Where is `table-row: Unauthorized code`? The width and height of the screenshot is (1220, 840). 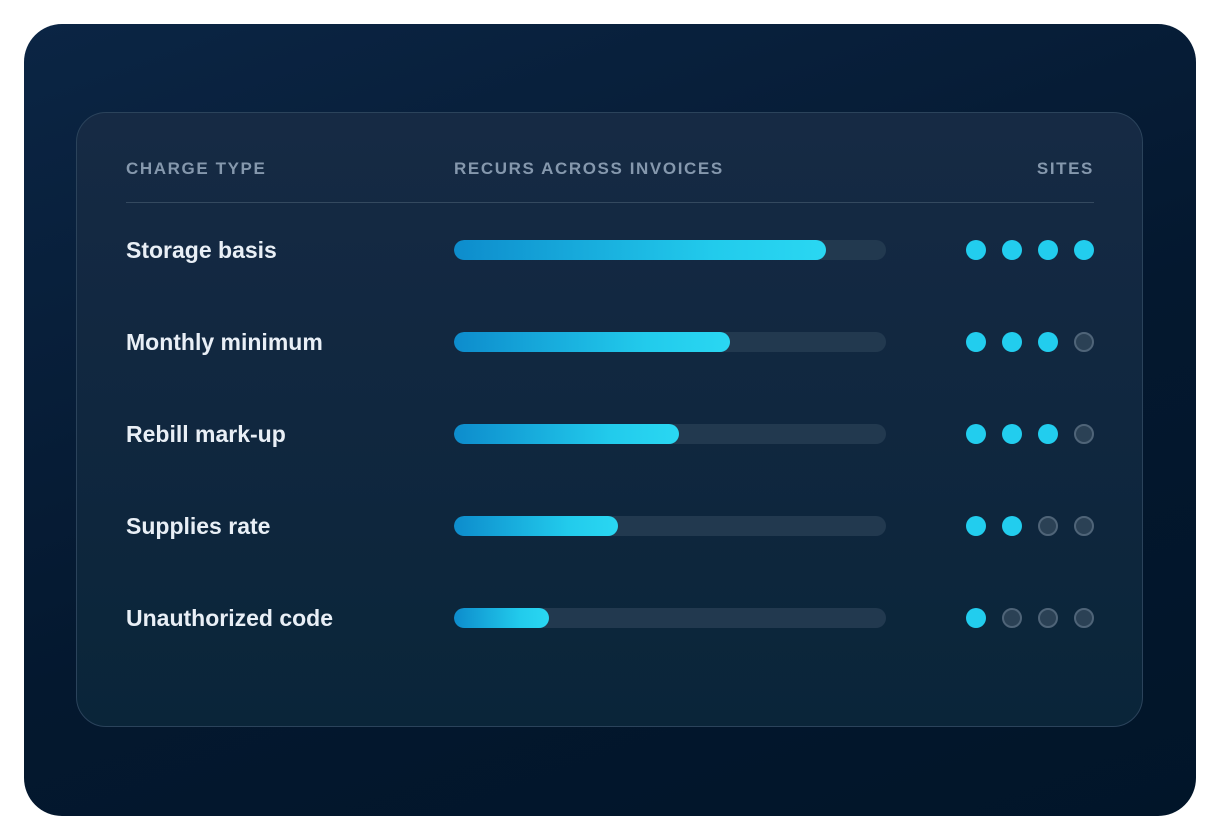 table-row: Unauthorized code is located at coordinates (610, 618).